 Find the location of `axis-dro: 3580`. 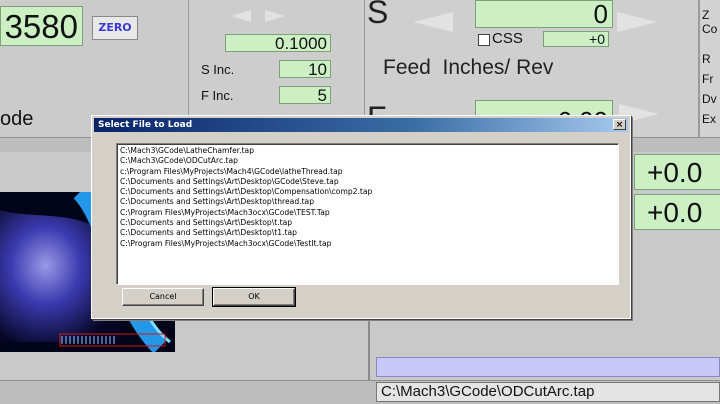

axis-dro: 3580 is located at coordinates (41, 26).